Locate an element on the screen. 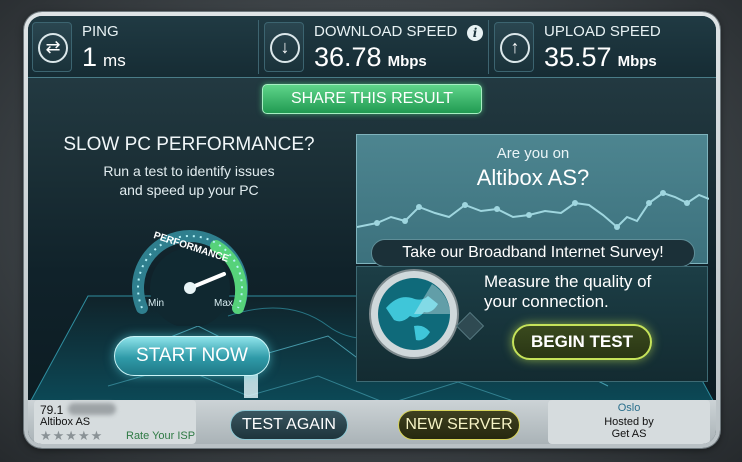 This screenshot has width=742, height=462. ad-title: SLOW PC PERFORMANCE? is located at coordinates (189, 144).